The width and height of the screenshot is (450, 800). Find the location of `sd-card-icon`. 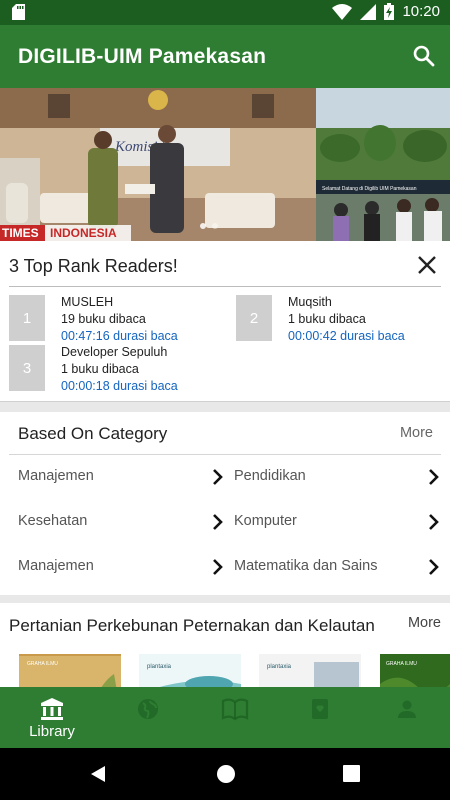

sd-card-icon is located at coordinates (18, 12).